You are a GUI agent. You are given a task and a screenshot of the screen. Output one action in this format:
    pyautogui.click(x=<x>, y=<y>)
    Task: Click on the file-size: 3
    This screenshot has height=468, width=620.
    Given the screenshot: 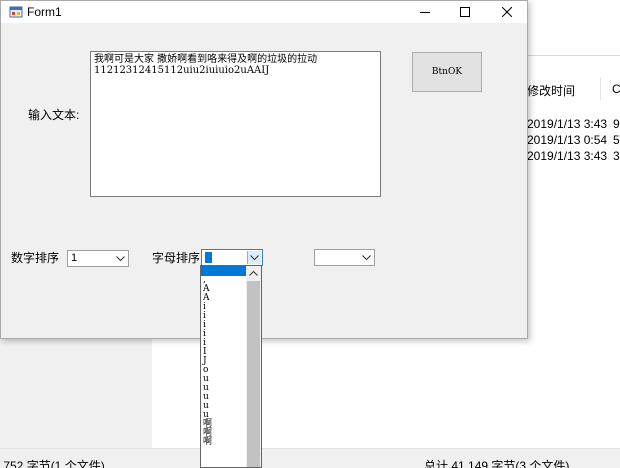 What is the action you would take?
    pyautogui.click(x=616, y=156)
    